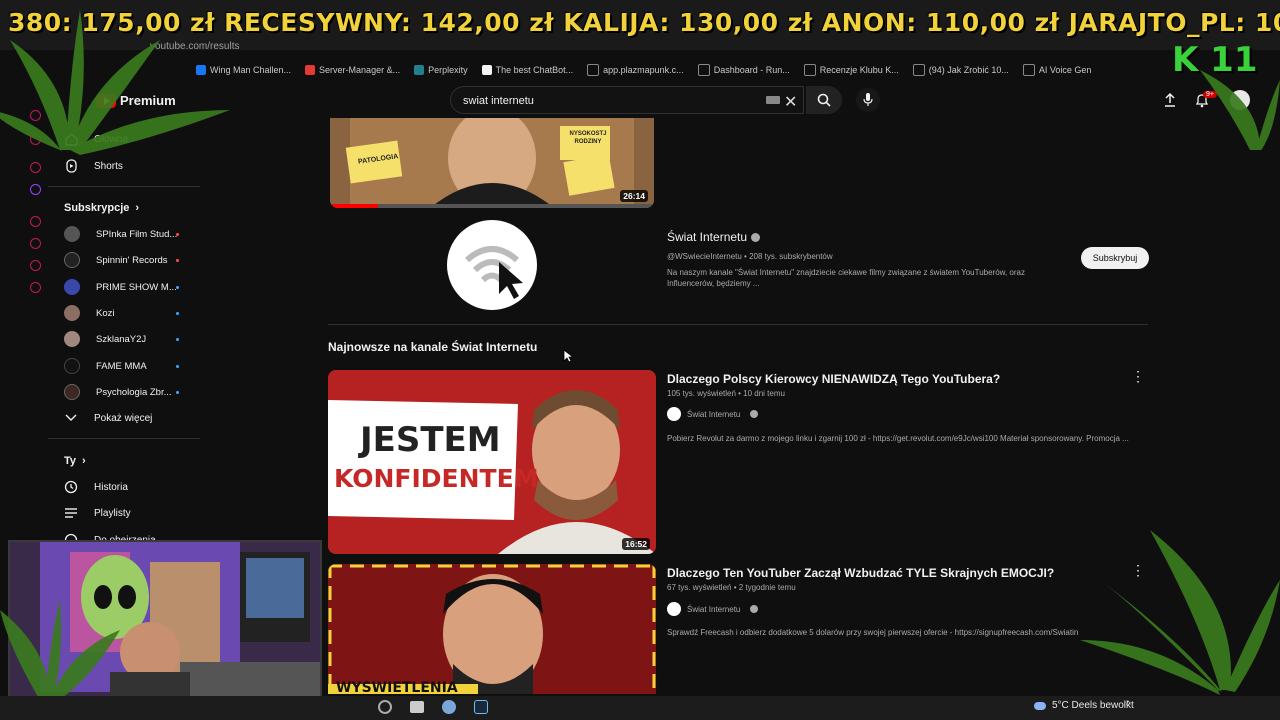 The width and height of the screenshot is (1280, 720). I want to click on notification-count-badge: 9+, so click(1210, 94).